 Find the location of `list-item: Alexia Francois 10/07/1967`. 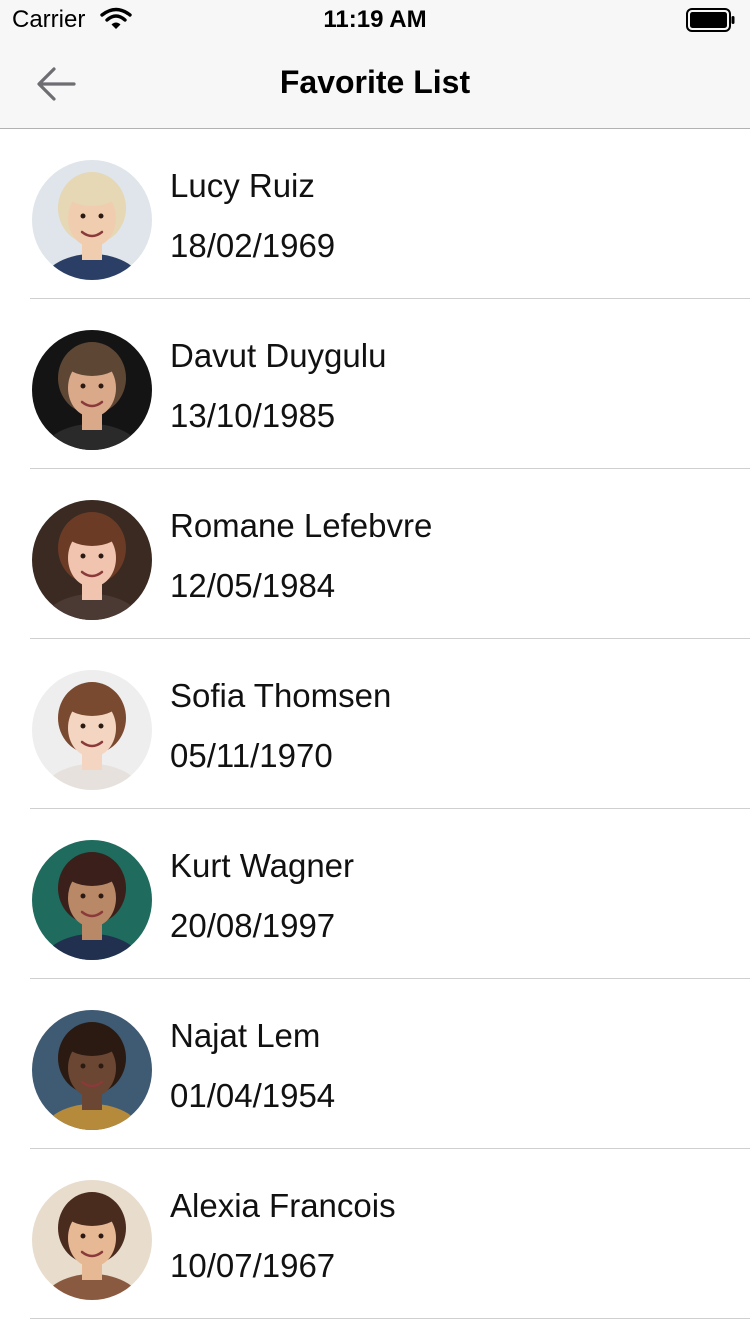

list-item: Alexia Francois 10/07/1967 is located at coordinates (375, 1234).